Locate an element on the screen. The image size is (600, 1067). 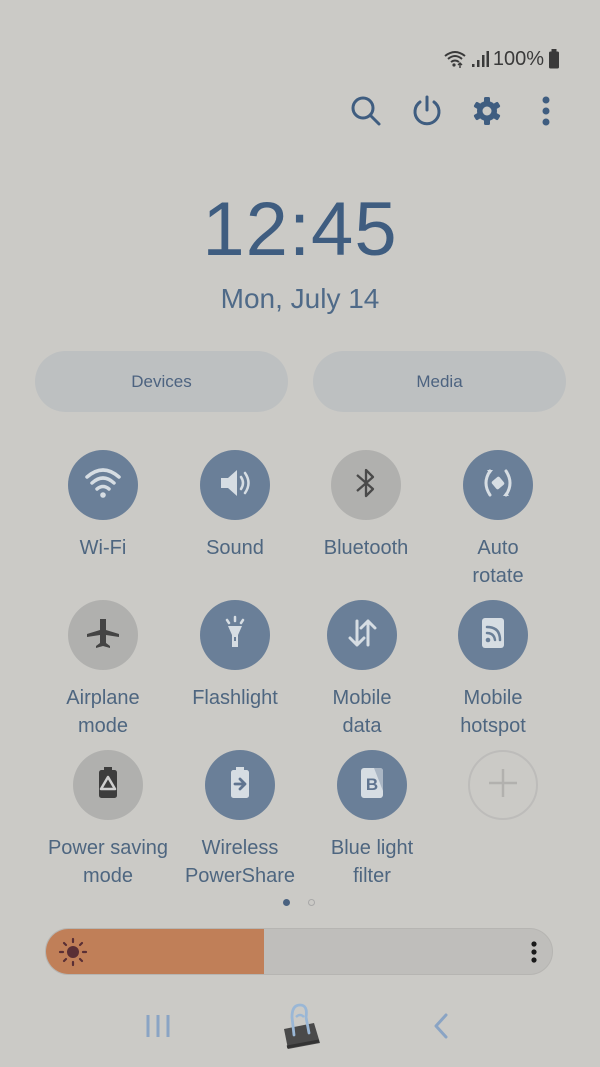
top-toolbar is located at coordinates (300, 113).